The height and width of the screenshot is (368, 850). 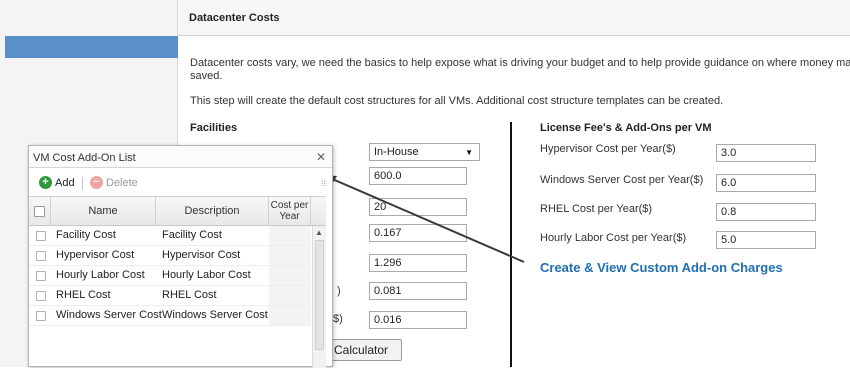 What do you see at coordinates (766, 183) in the screenshot?
I see `windows-cost-input: 6.0` at bounding box center [766, 183].